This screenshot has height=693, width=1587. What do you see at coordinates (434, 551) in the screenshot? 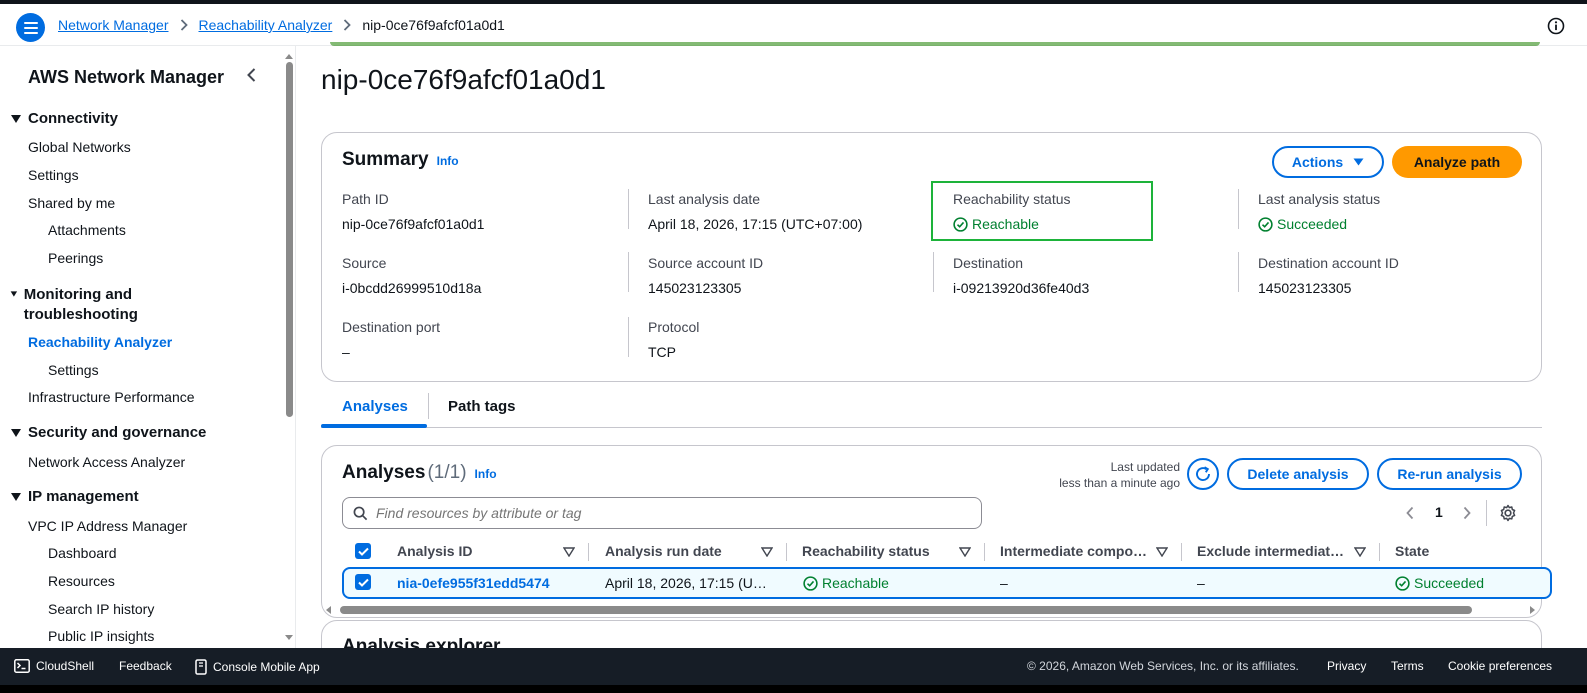
I see `column-analysis-id: Analysis ID` at bounding box center [434, 551].